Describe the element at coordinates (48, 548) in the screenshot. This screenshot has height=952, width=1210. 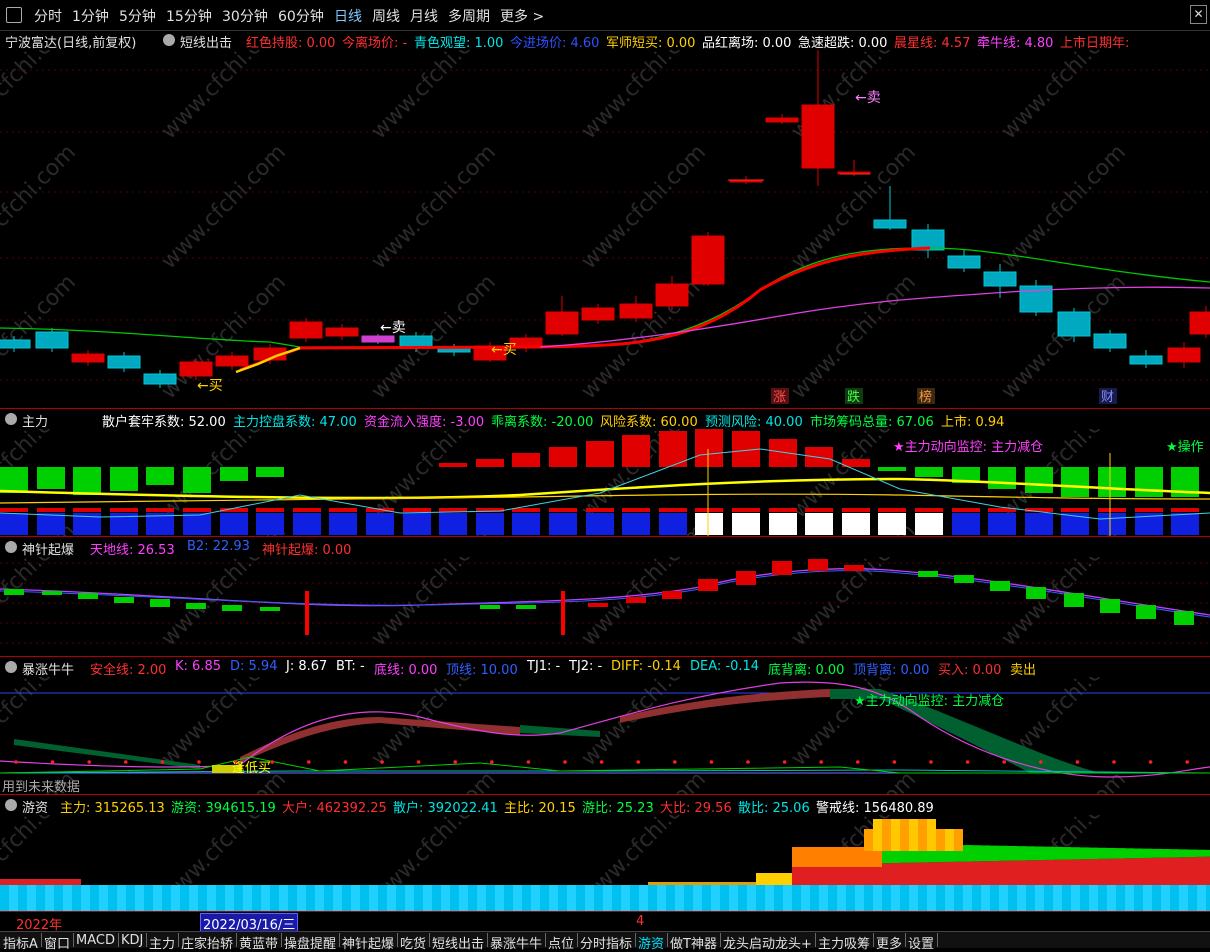
I see `shenzhen-name: 神针起爆` at that location.